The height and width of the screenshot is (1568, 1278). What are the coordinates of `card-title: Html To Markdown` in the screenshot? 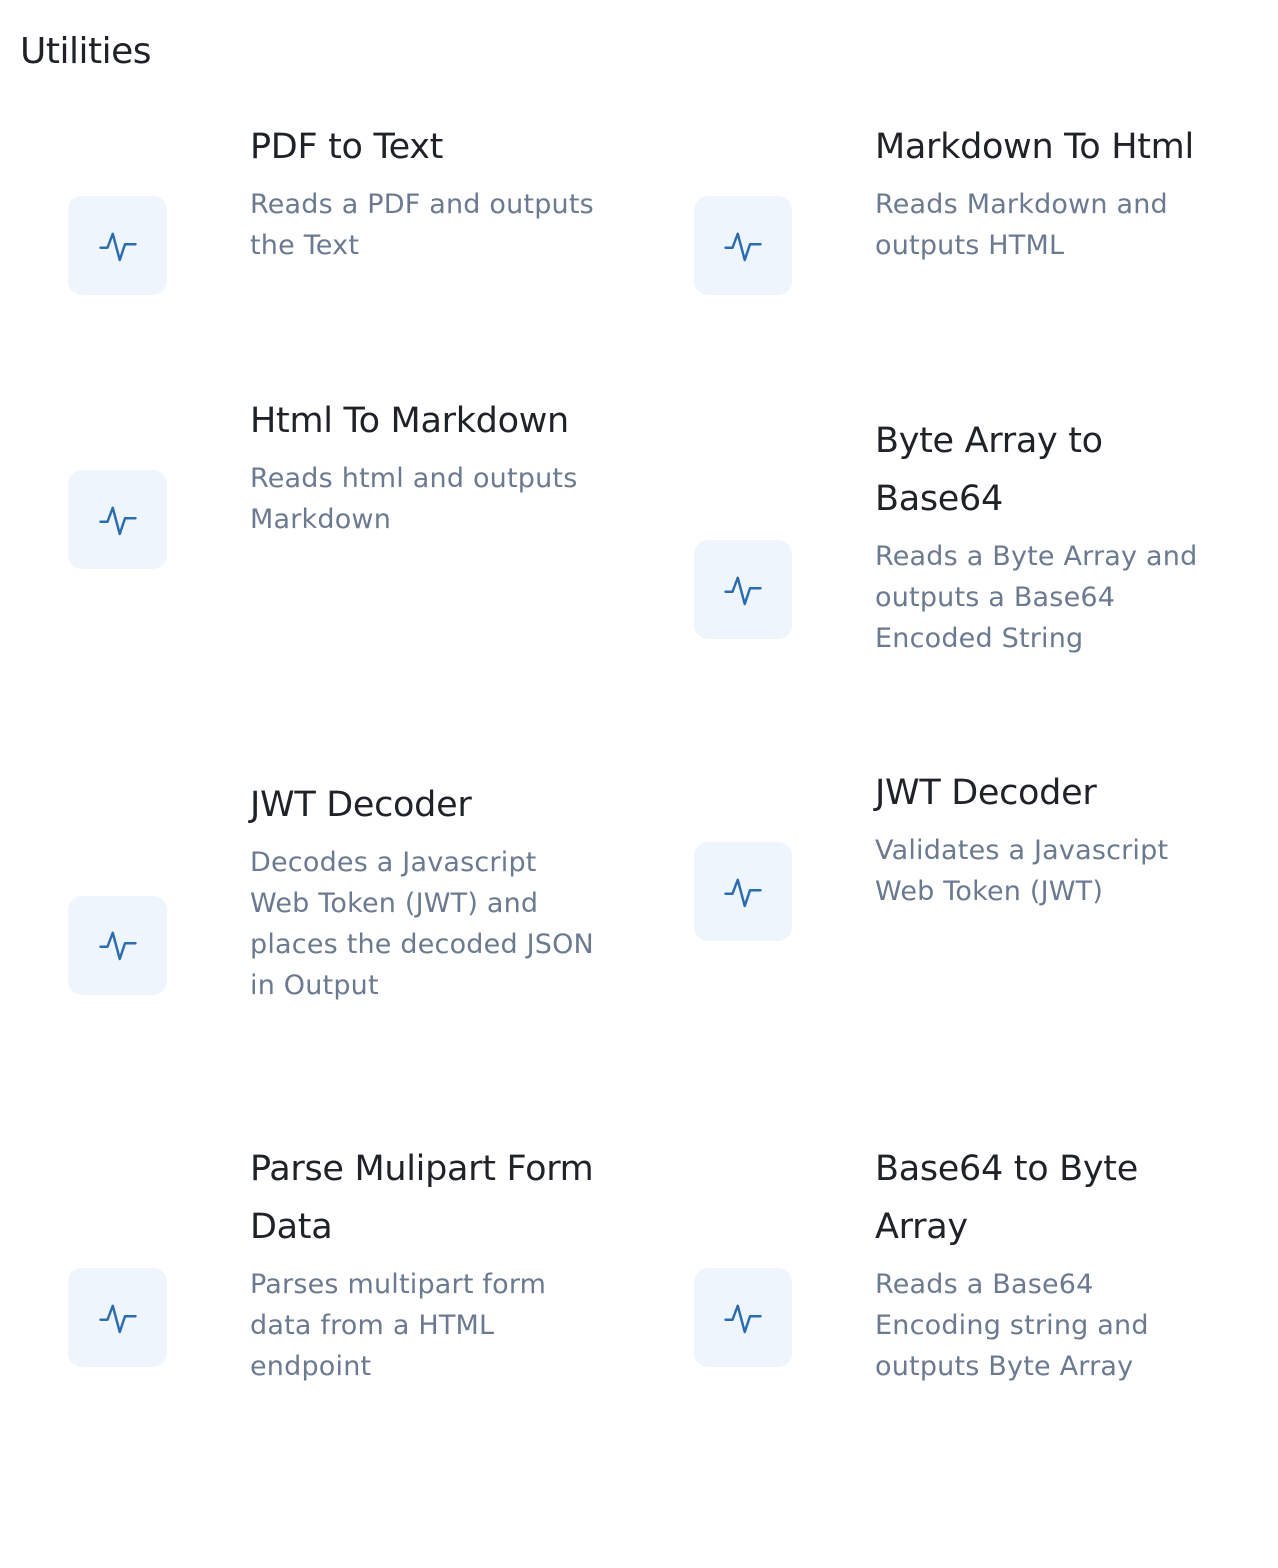 It's located at (409, 420).